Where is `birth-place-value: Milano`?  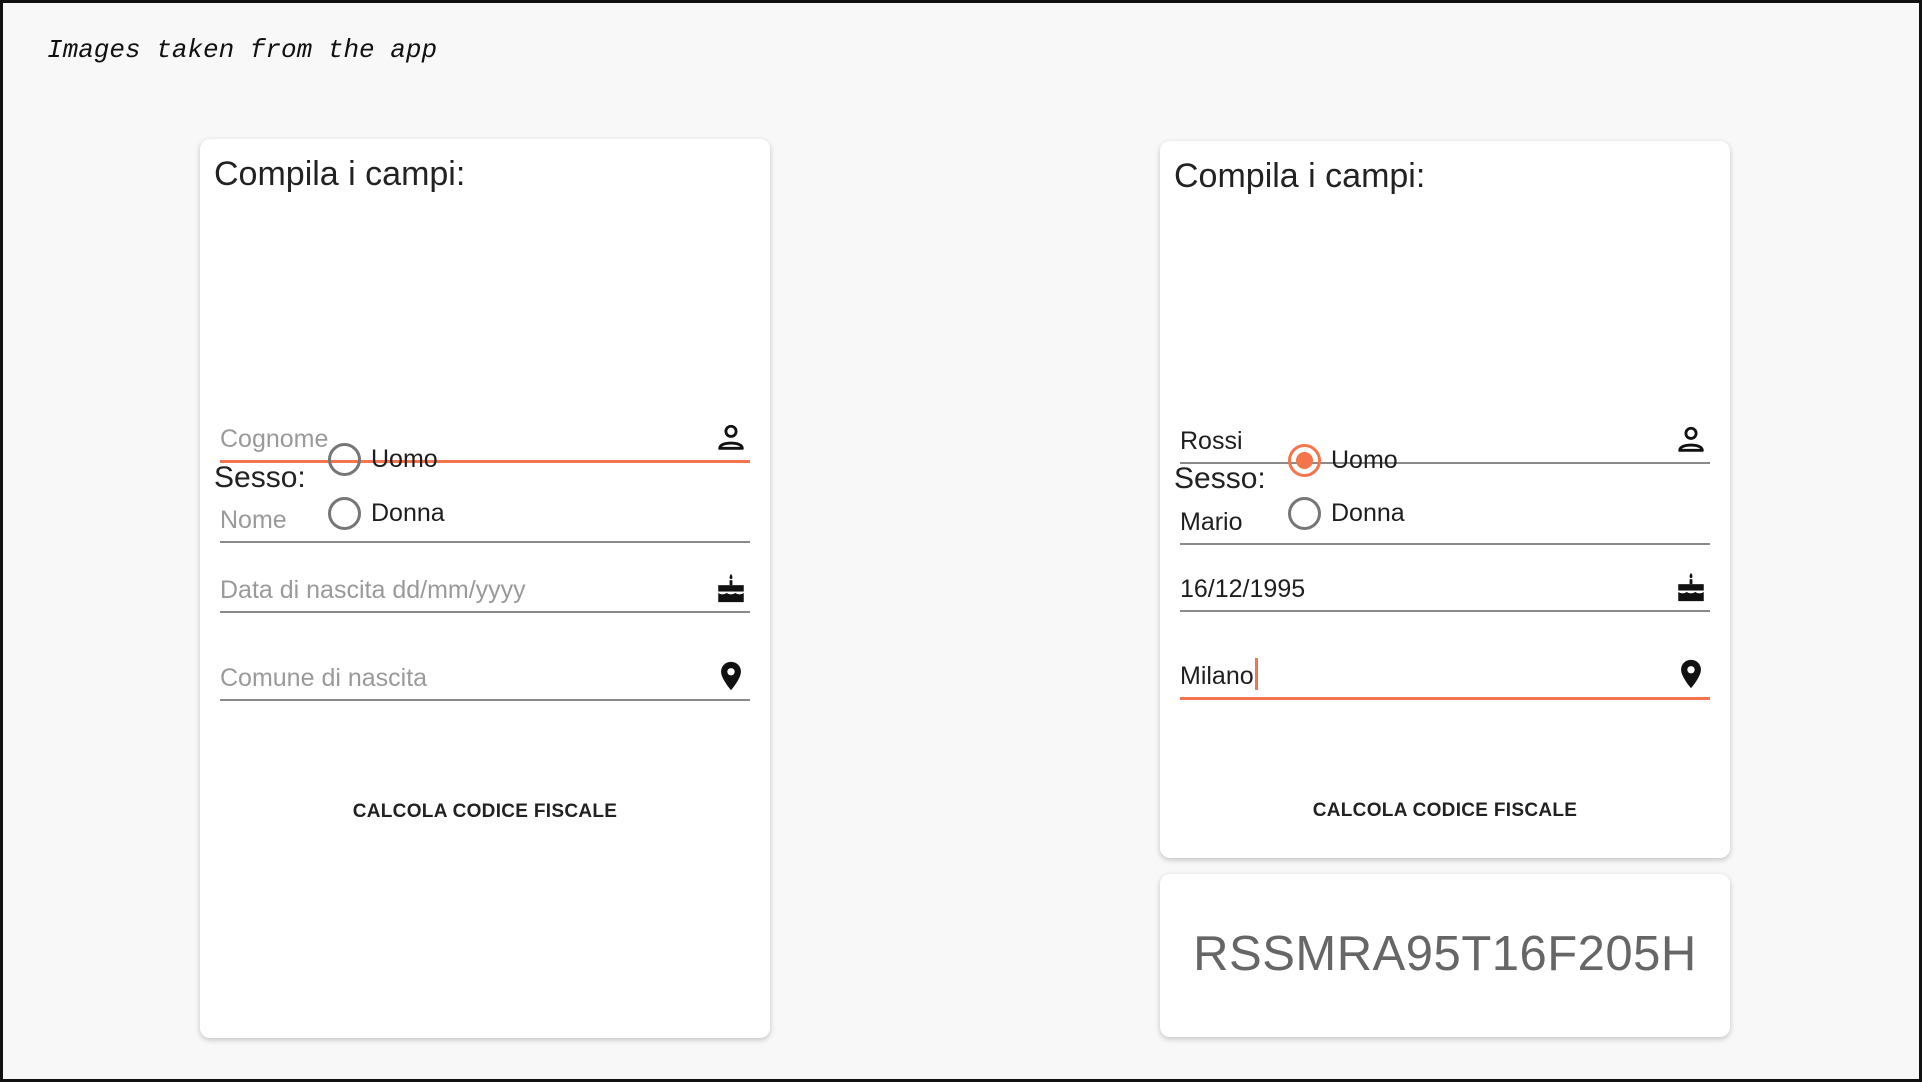
birth-place-value: Milano is located at coordinates (1217, 676).